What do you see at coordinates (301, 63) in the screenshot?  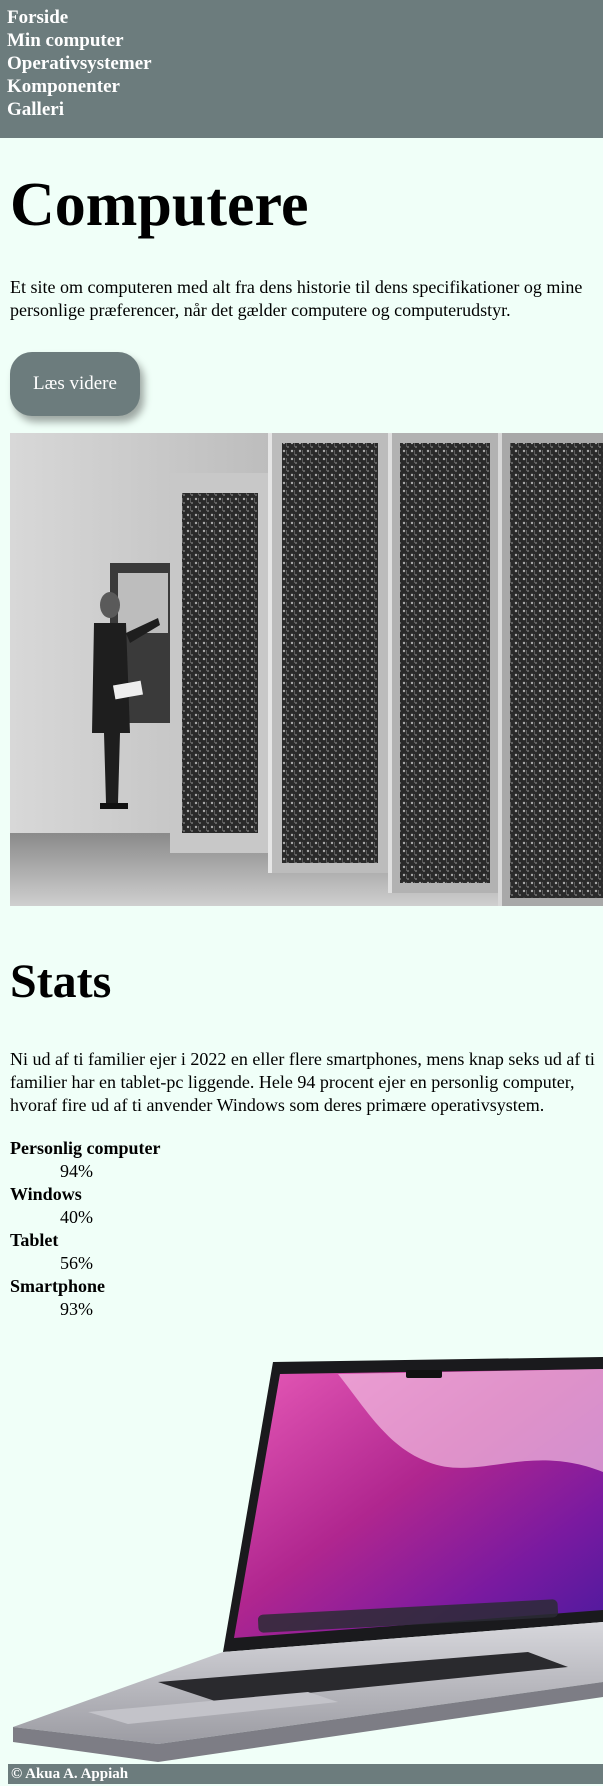 I see `nav-link-operativsystemer: Operativsystemer` at bounding box center [301, 63].